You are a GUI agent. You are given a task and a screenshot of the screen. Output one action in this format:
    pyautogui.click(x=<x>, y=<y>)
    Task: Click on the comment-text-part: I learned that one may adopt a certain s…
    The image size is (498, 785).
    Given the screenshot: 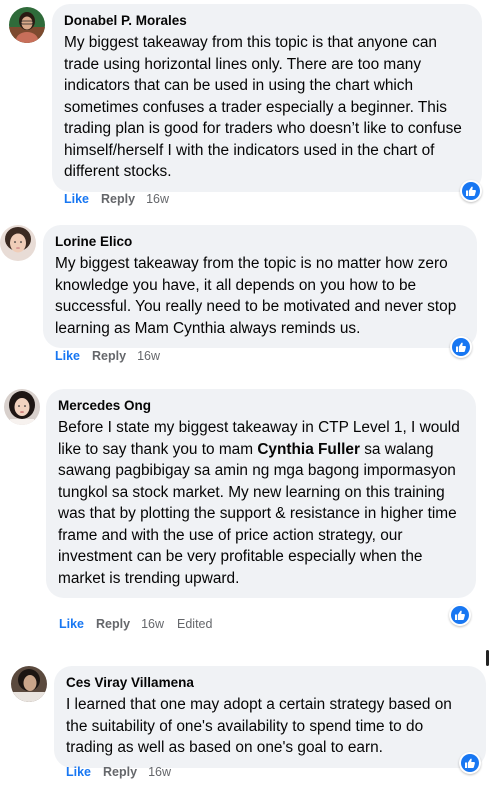 What is the action you would take?
    pyautogui.click(x=259, y=726)
    